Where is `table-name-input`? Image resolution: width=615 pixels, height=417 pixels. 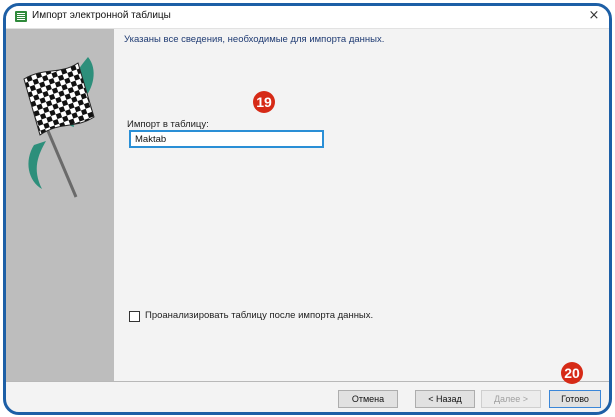
table-name-input is located at coordinates (226, 139).